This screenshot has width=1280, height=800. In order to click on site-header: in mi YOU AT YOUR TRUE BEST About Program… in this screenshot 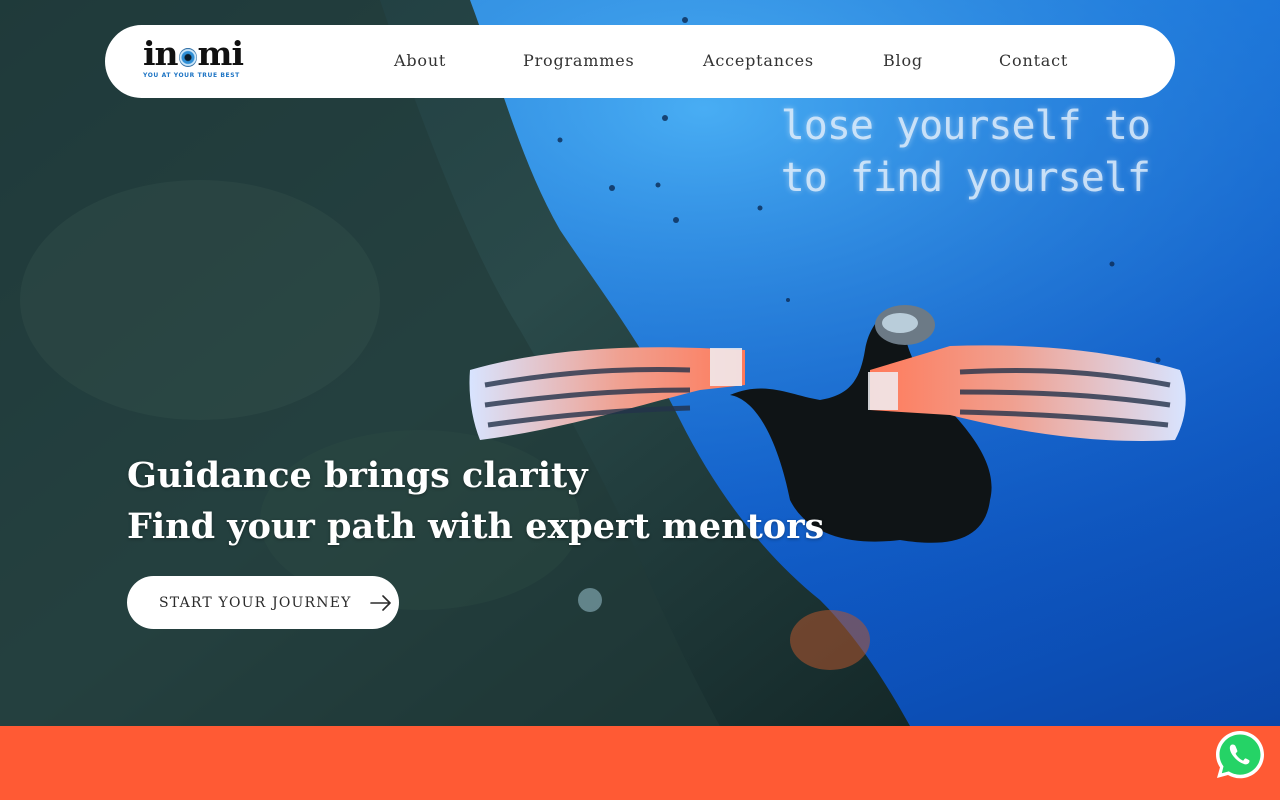, I will do `click(640, 61)`.